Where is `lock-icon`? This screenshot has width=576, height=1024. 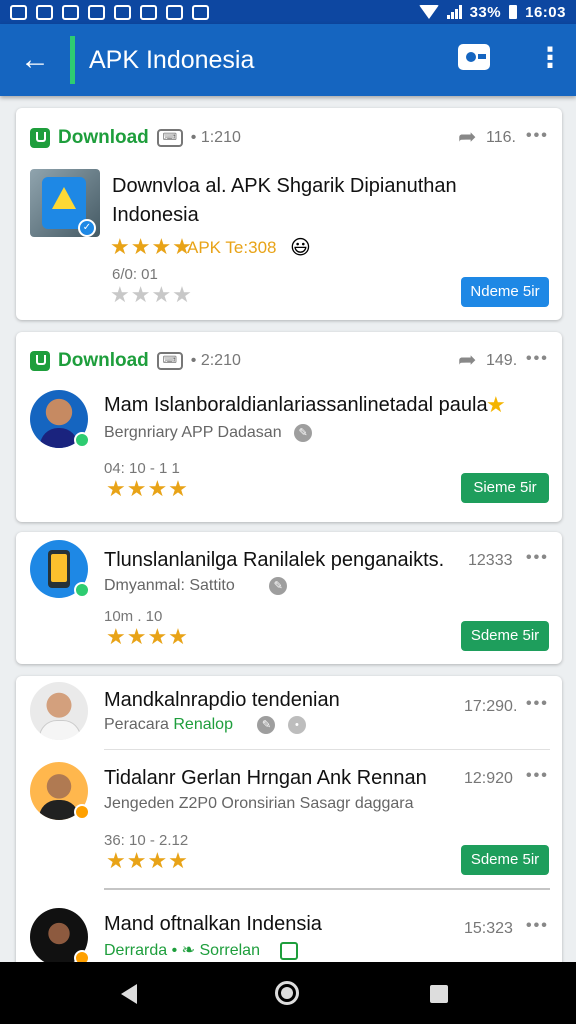 lock-icon is located at coordinates (96, 12).